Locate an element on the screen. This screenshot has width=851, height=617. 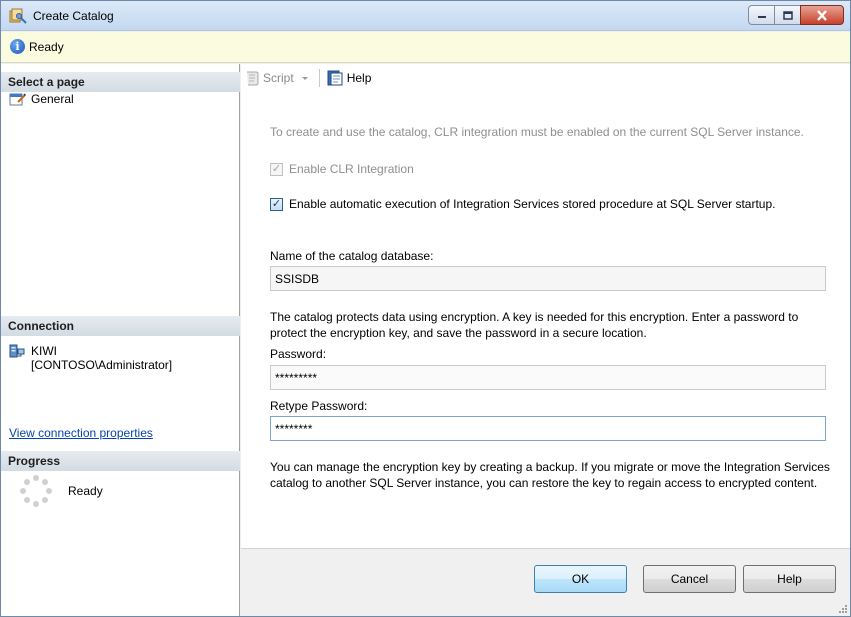
enable-clr-row: ✓ Enable CLR Integration is located at coordinates (342, 169).